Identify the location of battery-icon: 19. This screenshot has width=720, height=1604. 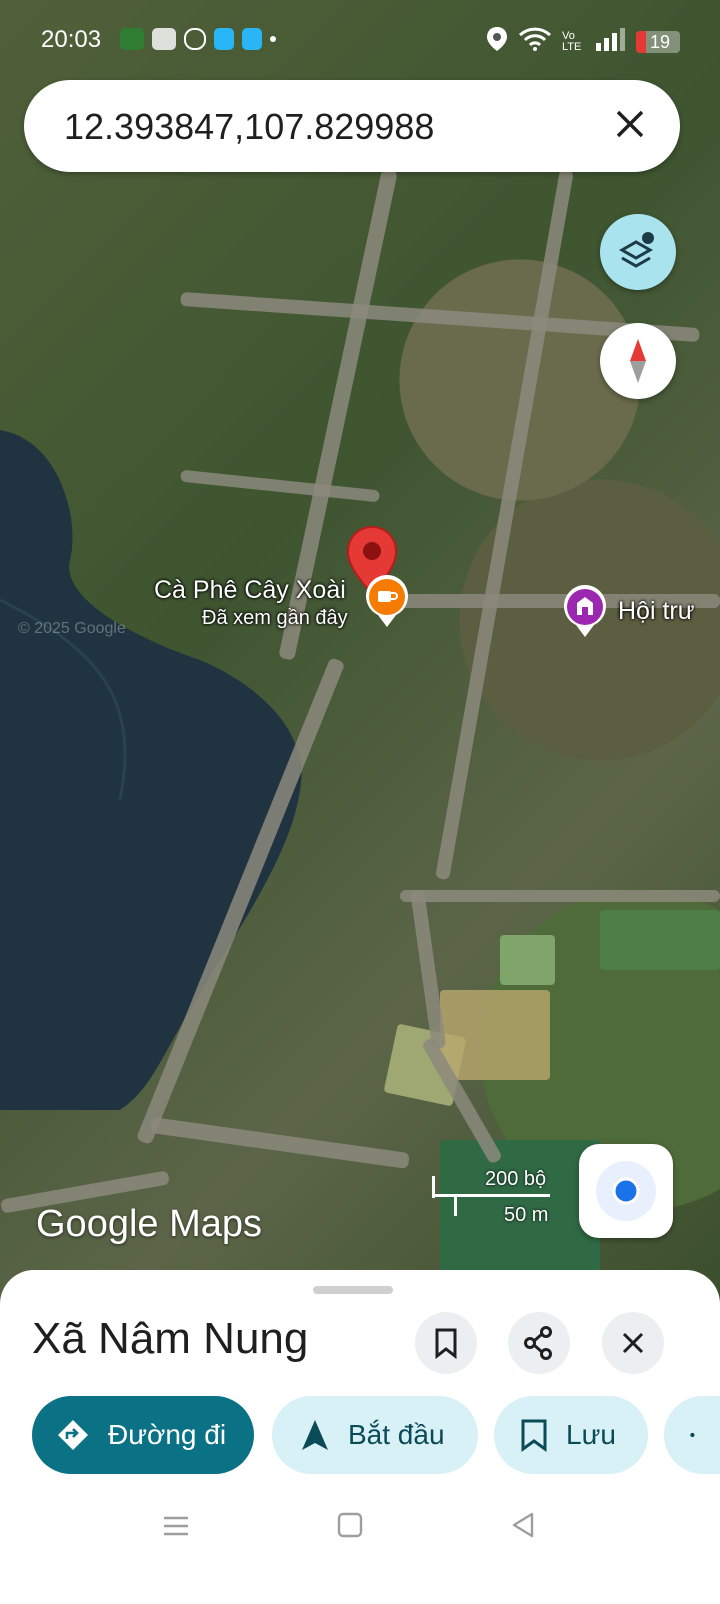
(658, 41).